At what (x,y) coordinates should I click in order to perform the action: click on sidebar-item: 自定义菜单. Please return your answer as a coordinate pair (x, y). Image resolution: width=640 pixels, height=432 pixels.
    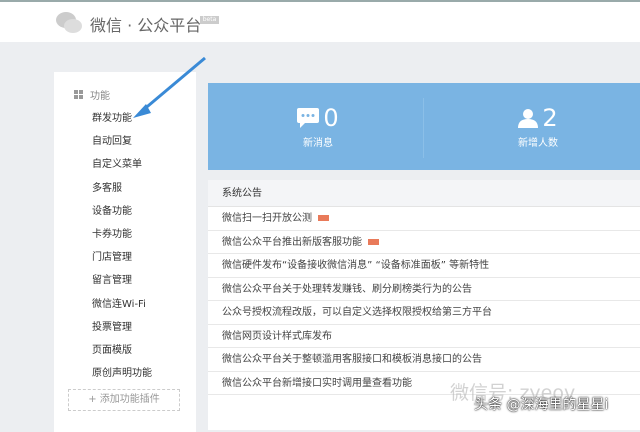
    Looking at the image, I should click on (117, 162).